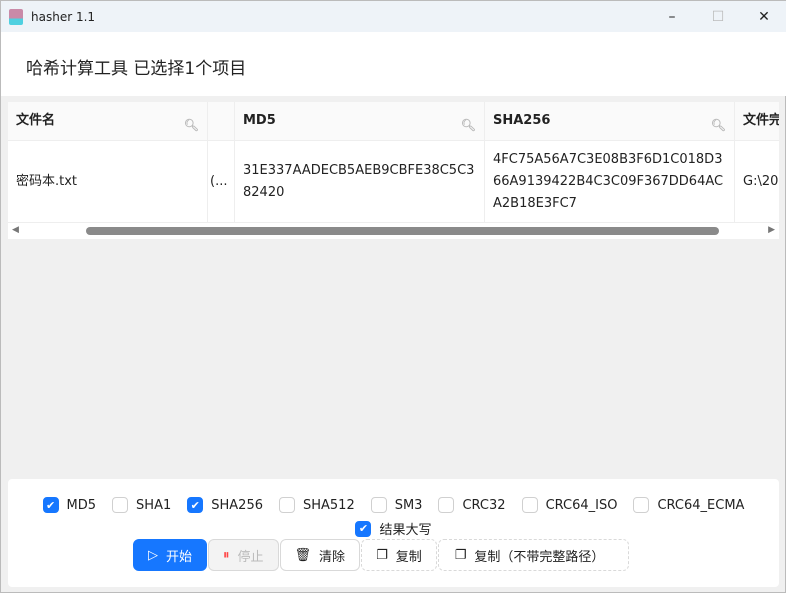 This screenshot has height=593, width=786. I want to click on cell-filename: 密码本.txt, so click(108, 181).